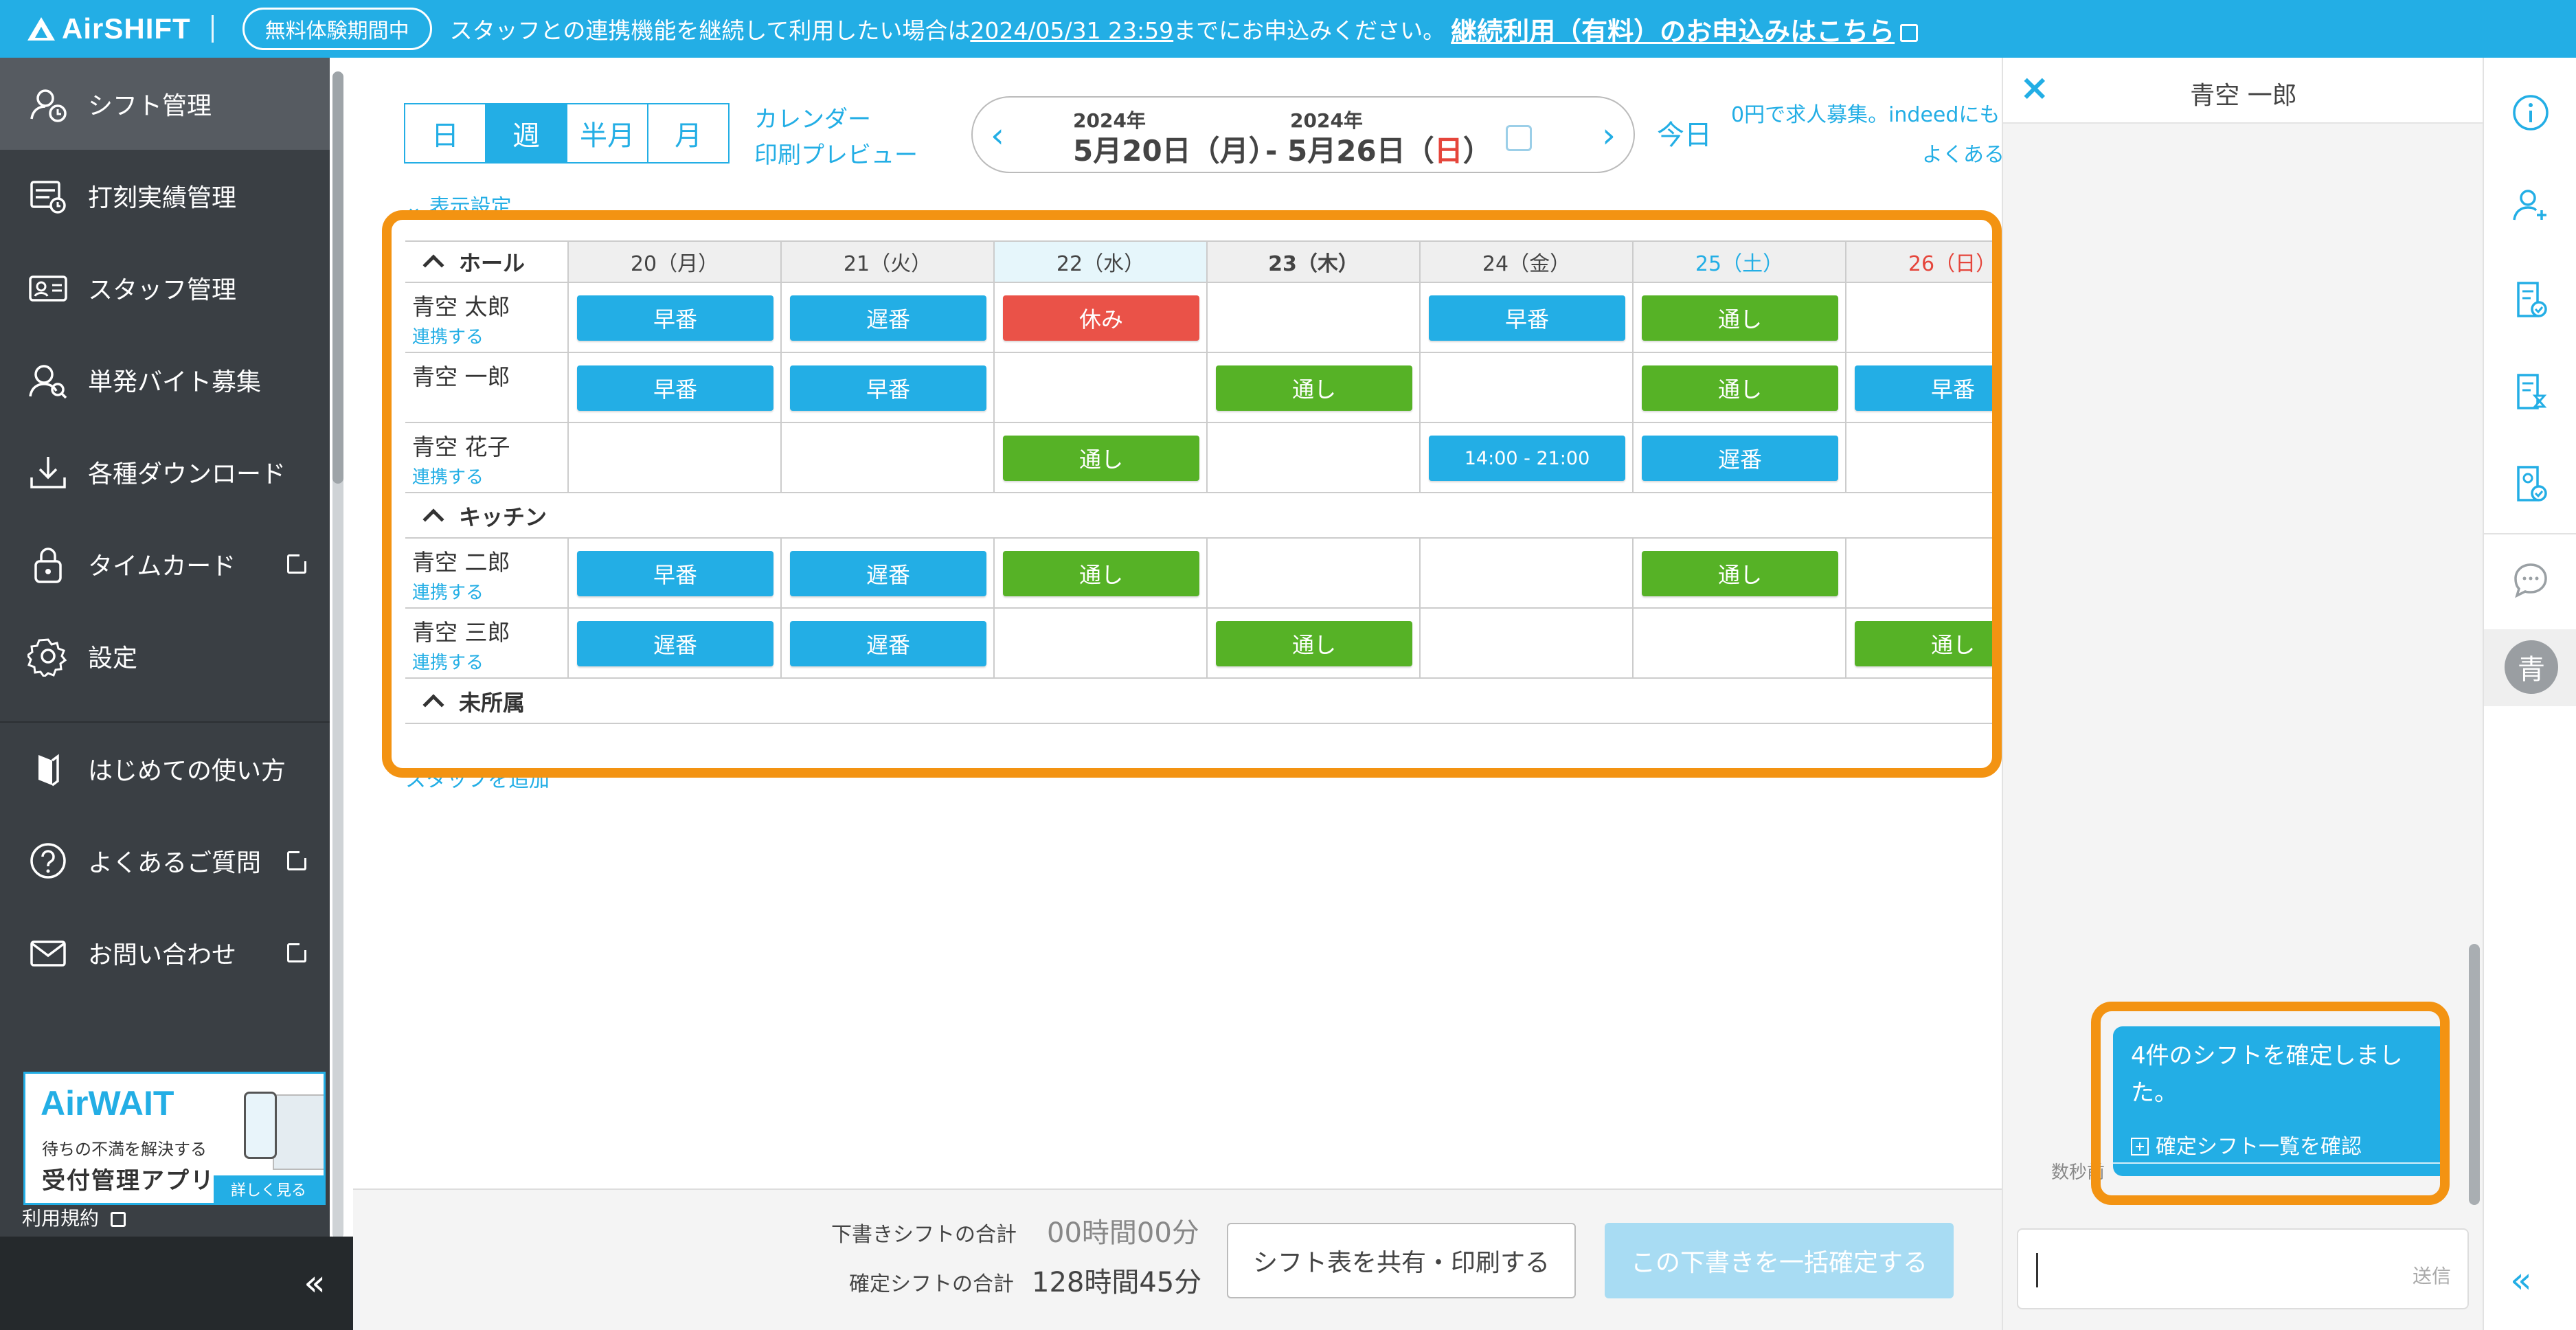  What do you see at coordinates (41, 29) in the screenshot?
I see `logo-triangle-icon` at bounding box center [41, 29].